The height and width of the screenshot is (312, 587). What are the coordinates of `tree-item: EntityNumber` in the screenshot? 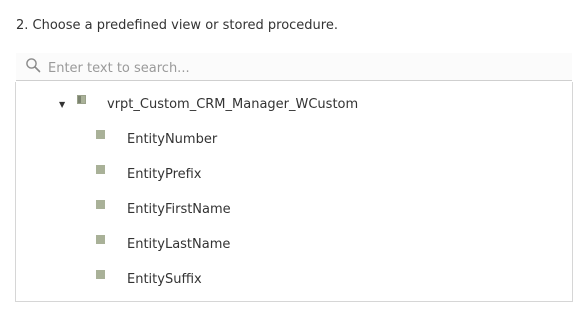 It's located at (294, 140).